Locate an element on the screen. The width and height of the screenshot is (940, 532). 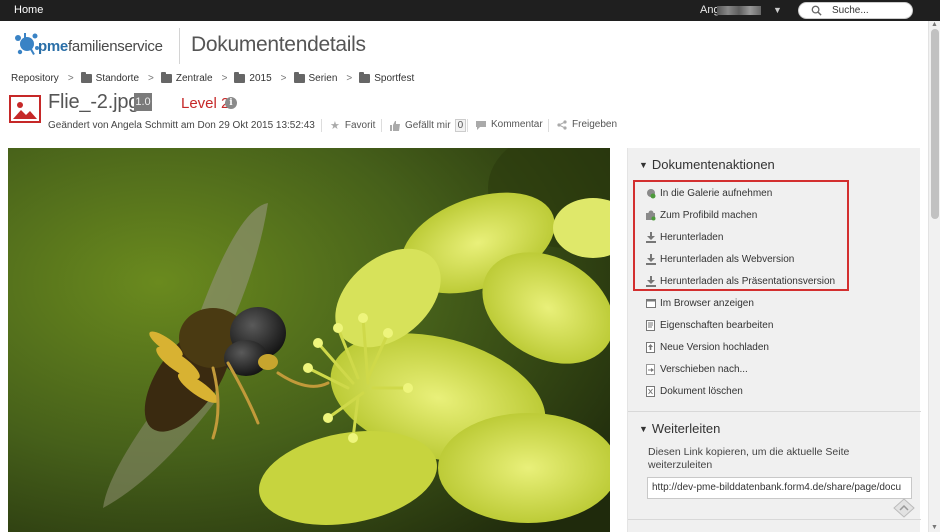
action-delete-document: Dokument löschen is located at coordinates (694, 391).